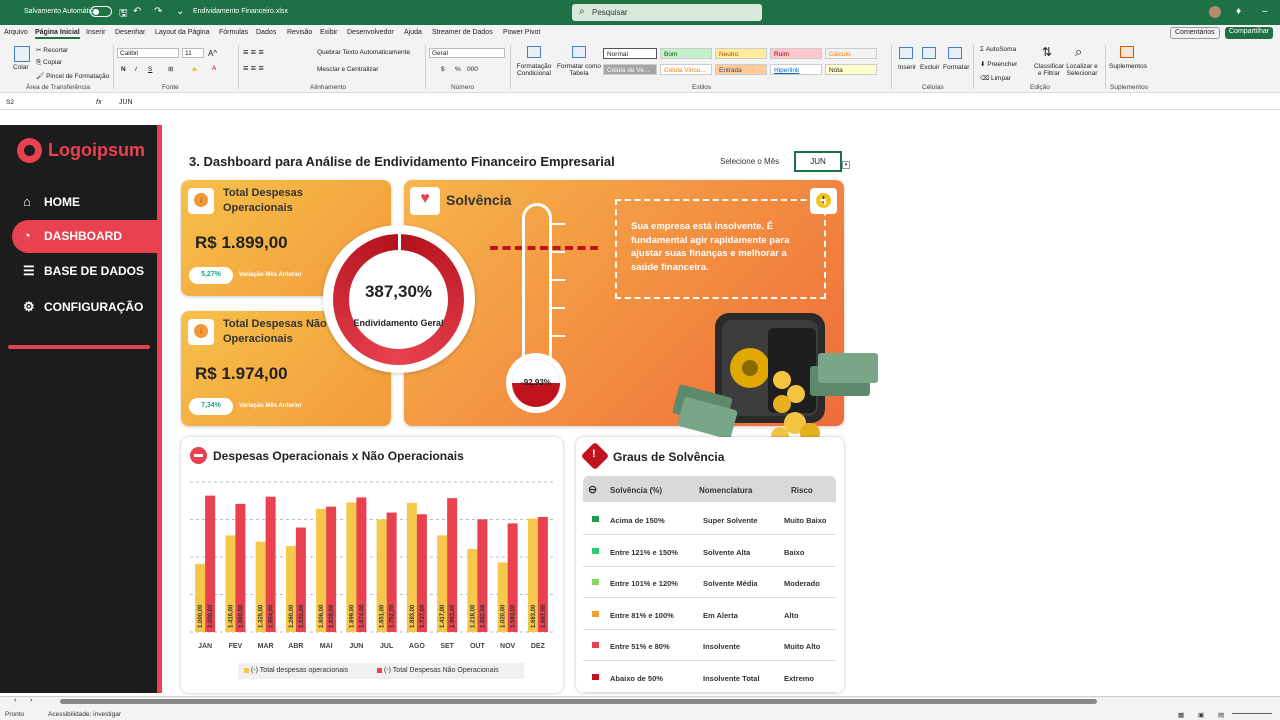  Describe the element at coordinates (158, 11) in the screenshot. I see `redo-icon: ↷` at that location.